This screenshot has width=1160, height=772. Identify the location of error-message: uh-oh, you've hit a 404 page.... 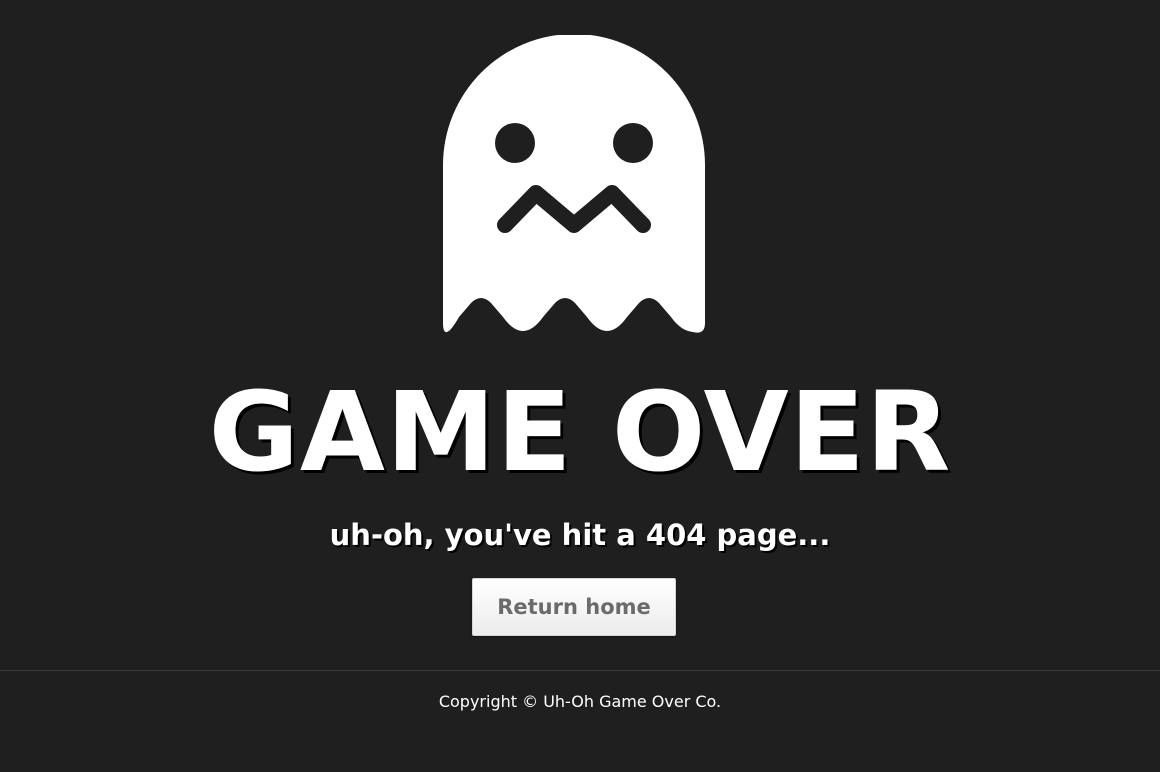
(580, 535).